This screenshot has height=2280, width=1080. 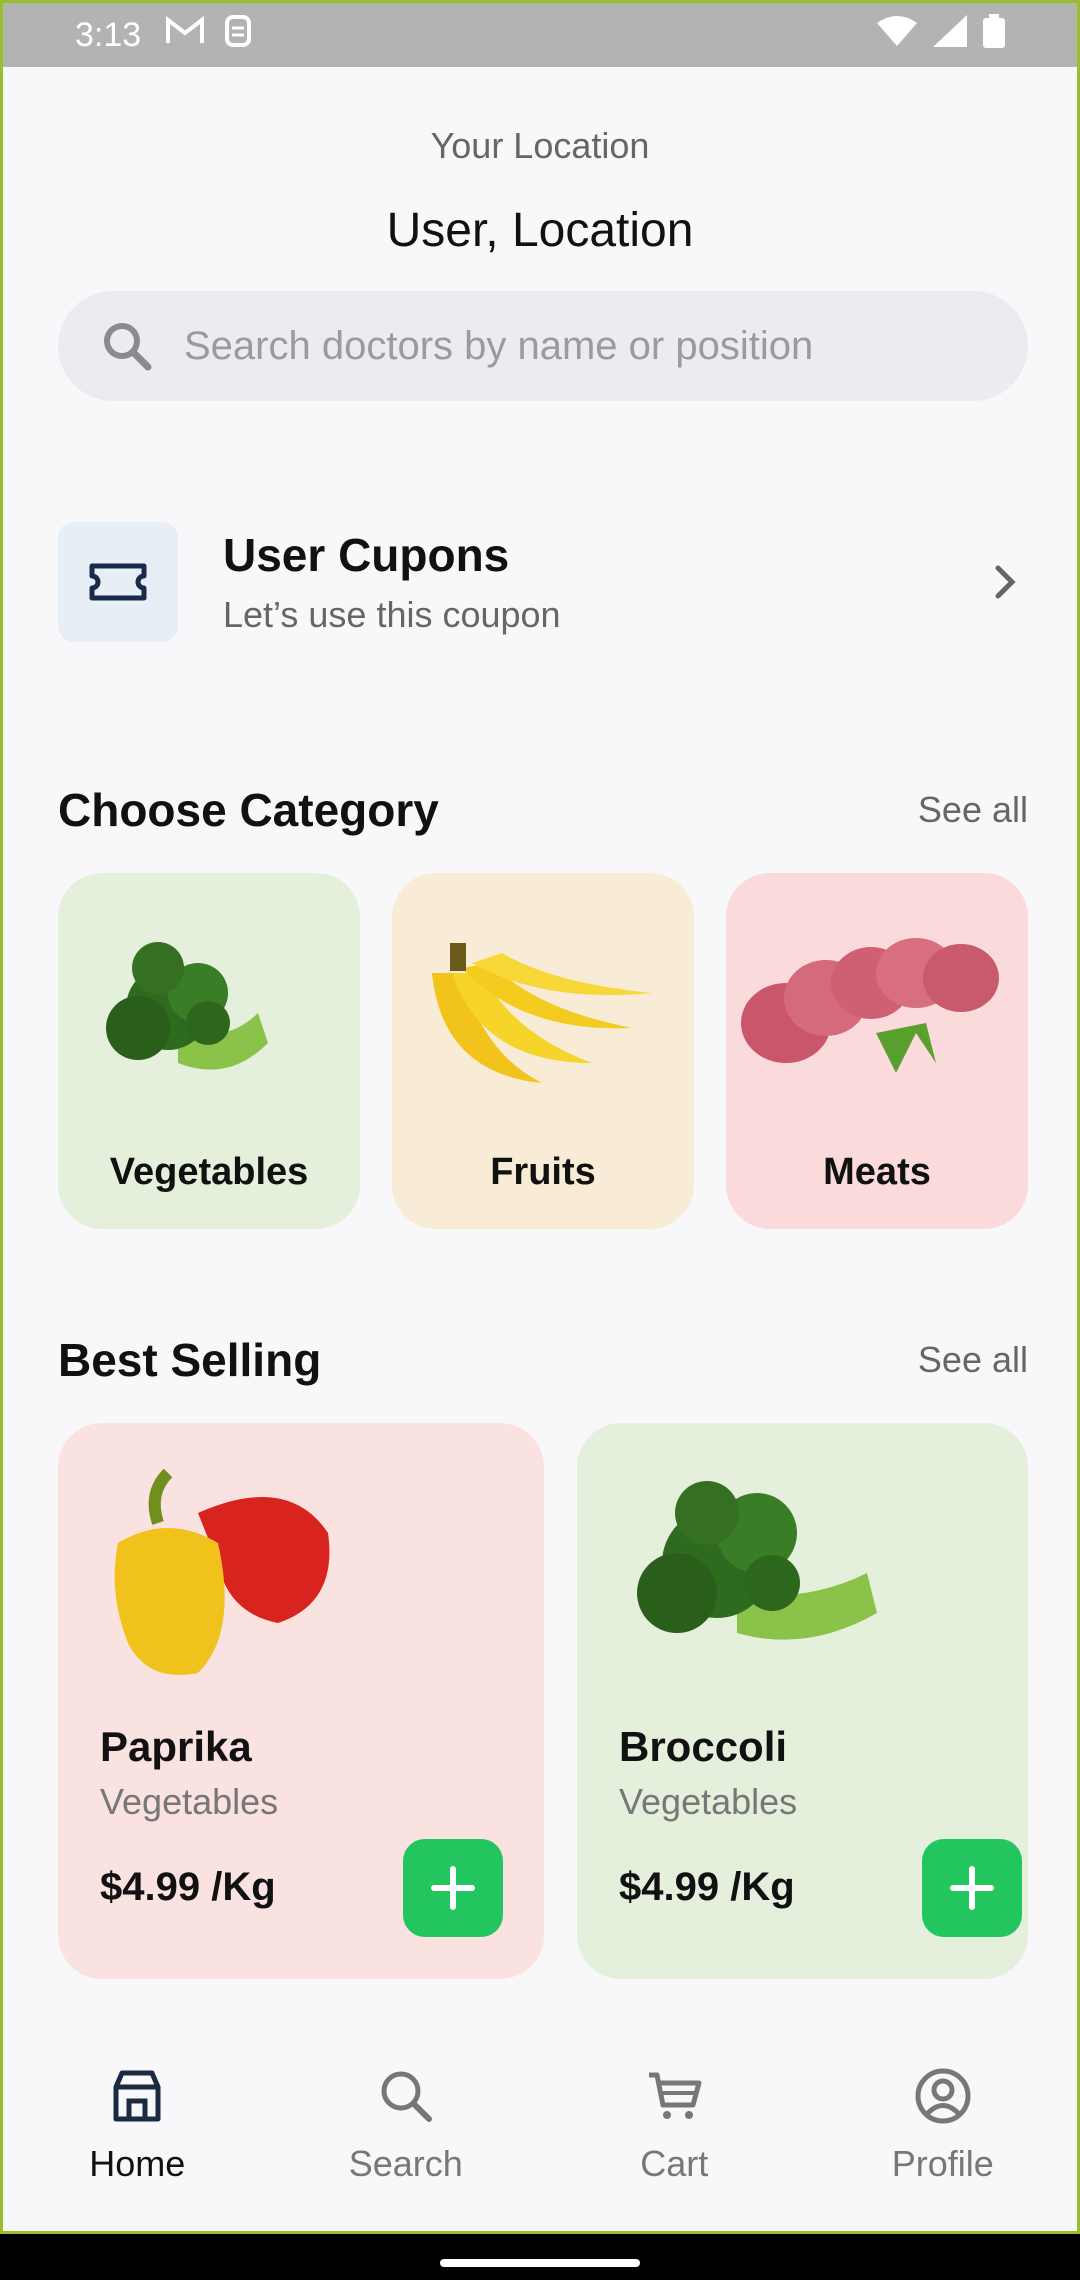 What do you see at coordinates (540, 230) in the screenshot?
I see `location-value: User, Location` at bounding box center [540, 230].